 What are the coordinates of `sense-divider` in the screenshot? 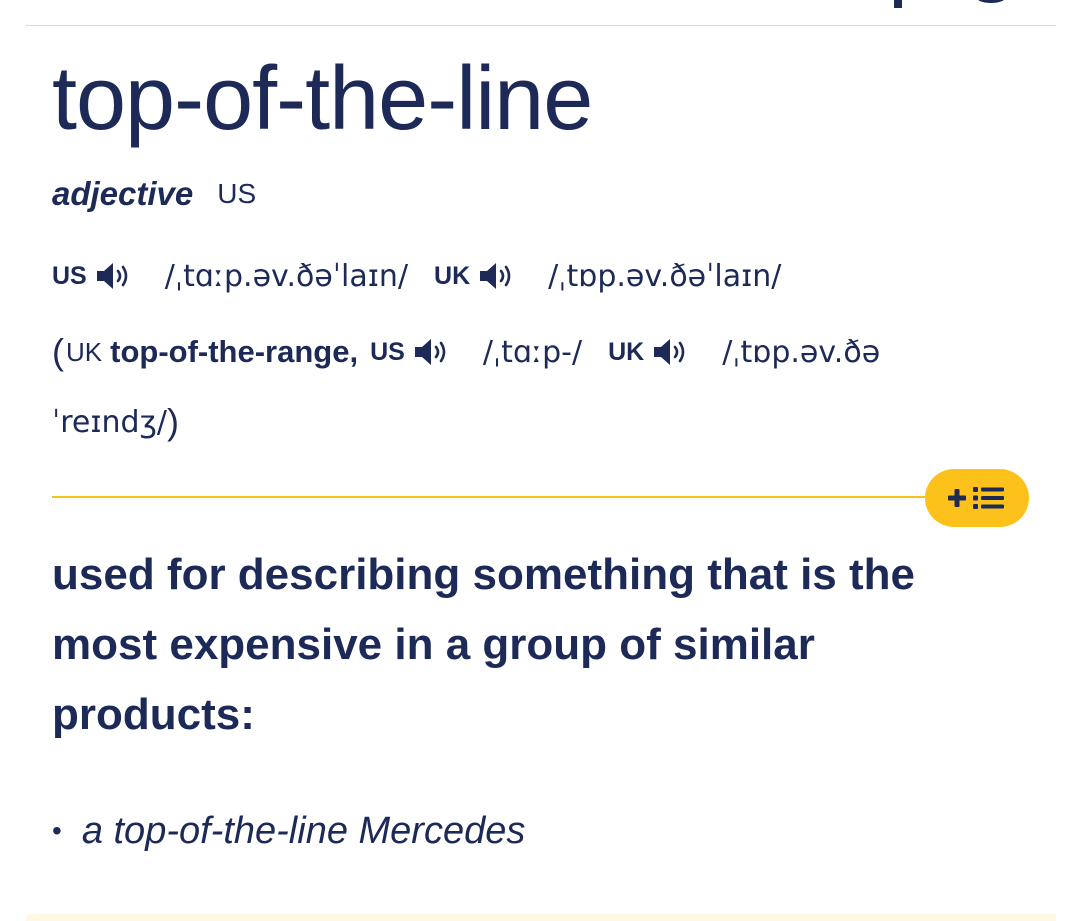 It's located at (492, 497).